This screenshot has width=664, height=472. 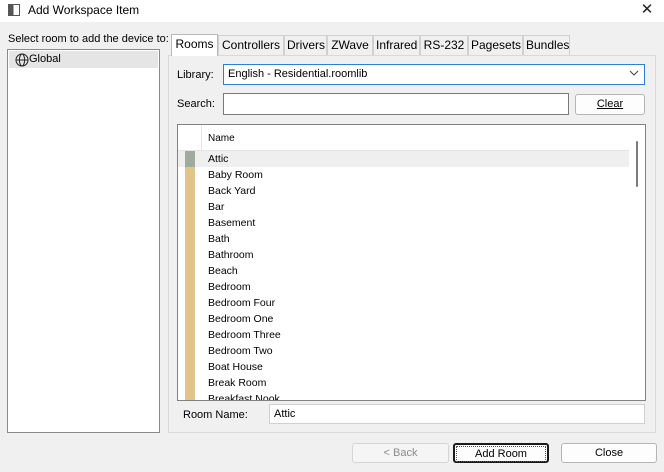 I want to click on tab-rooms: Rooms, so click(x=194, y=45).